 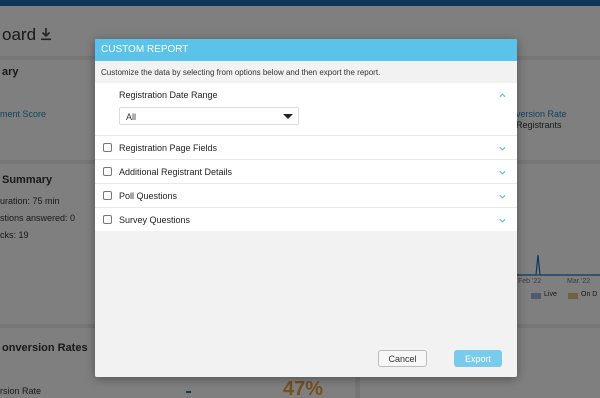 I want to click on poll-questions-checkbox, so click(x=107, y=195).